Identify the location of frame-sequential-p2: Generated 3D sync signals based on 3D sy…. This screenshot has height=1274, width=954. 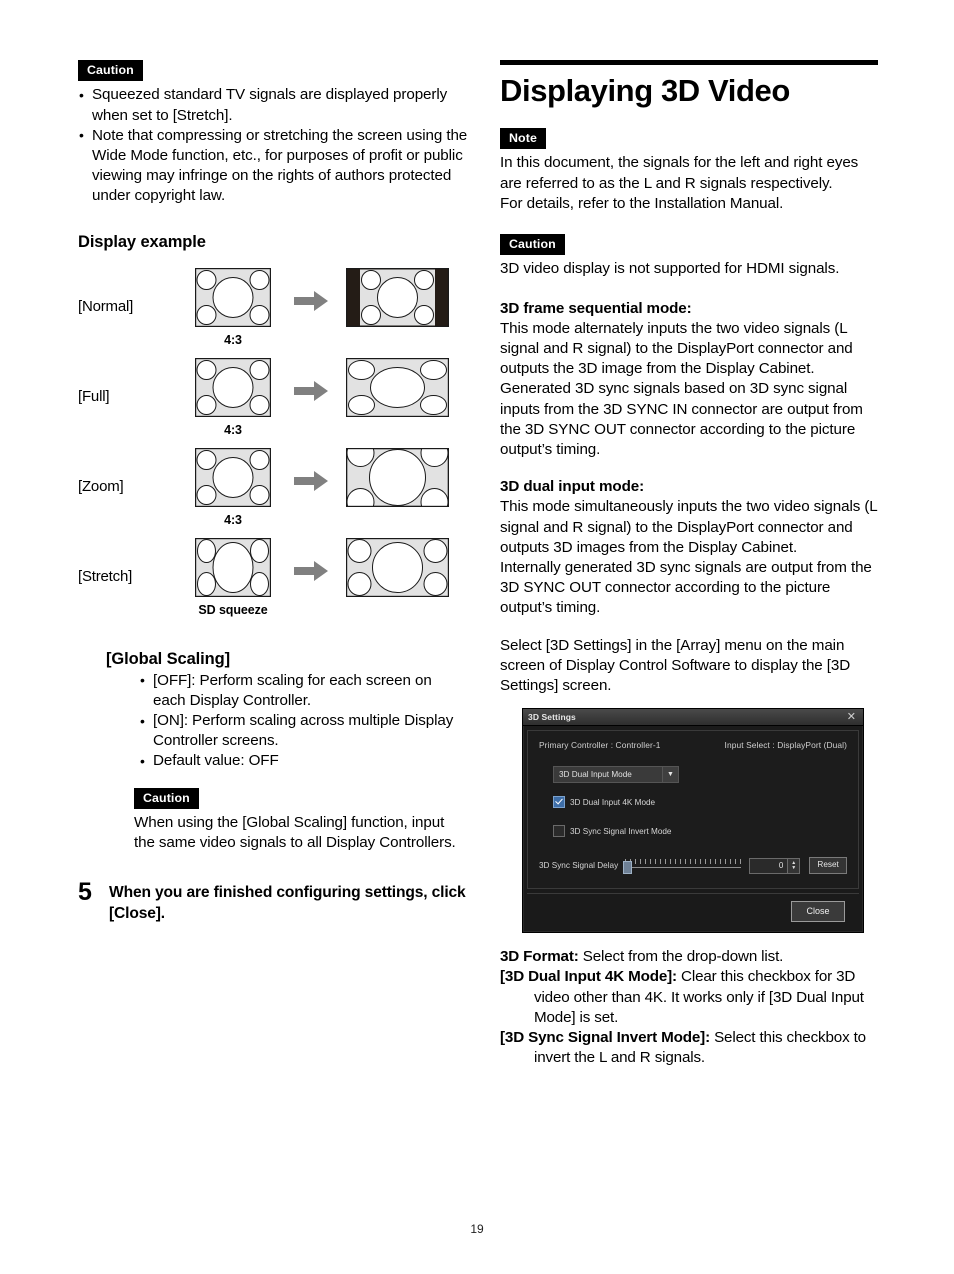
(681, 419).